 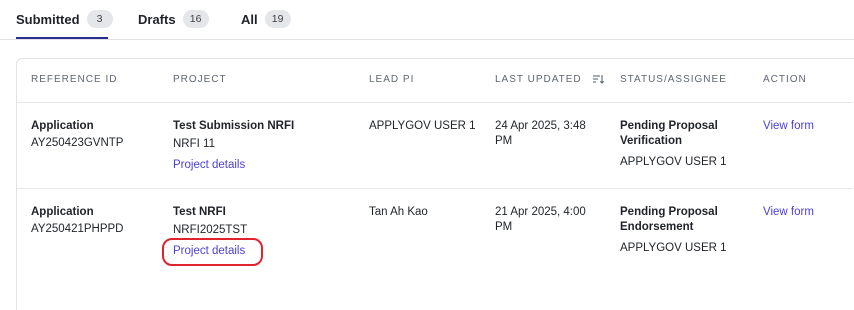 What do you see at coordinates (398, 212) in the screenshot?
I see `lead-pi: Tan Ah Kao` at bounding box center [398, 212].